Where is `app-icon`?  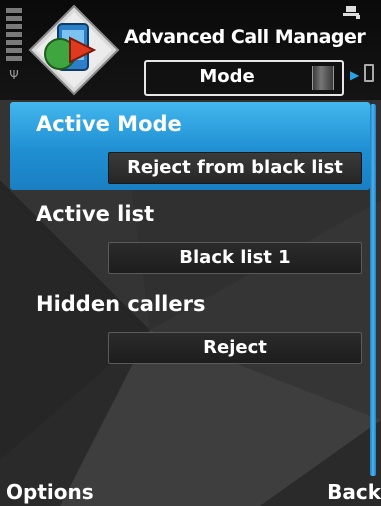
app-icon is located at coordinates (74, 50).